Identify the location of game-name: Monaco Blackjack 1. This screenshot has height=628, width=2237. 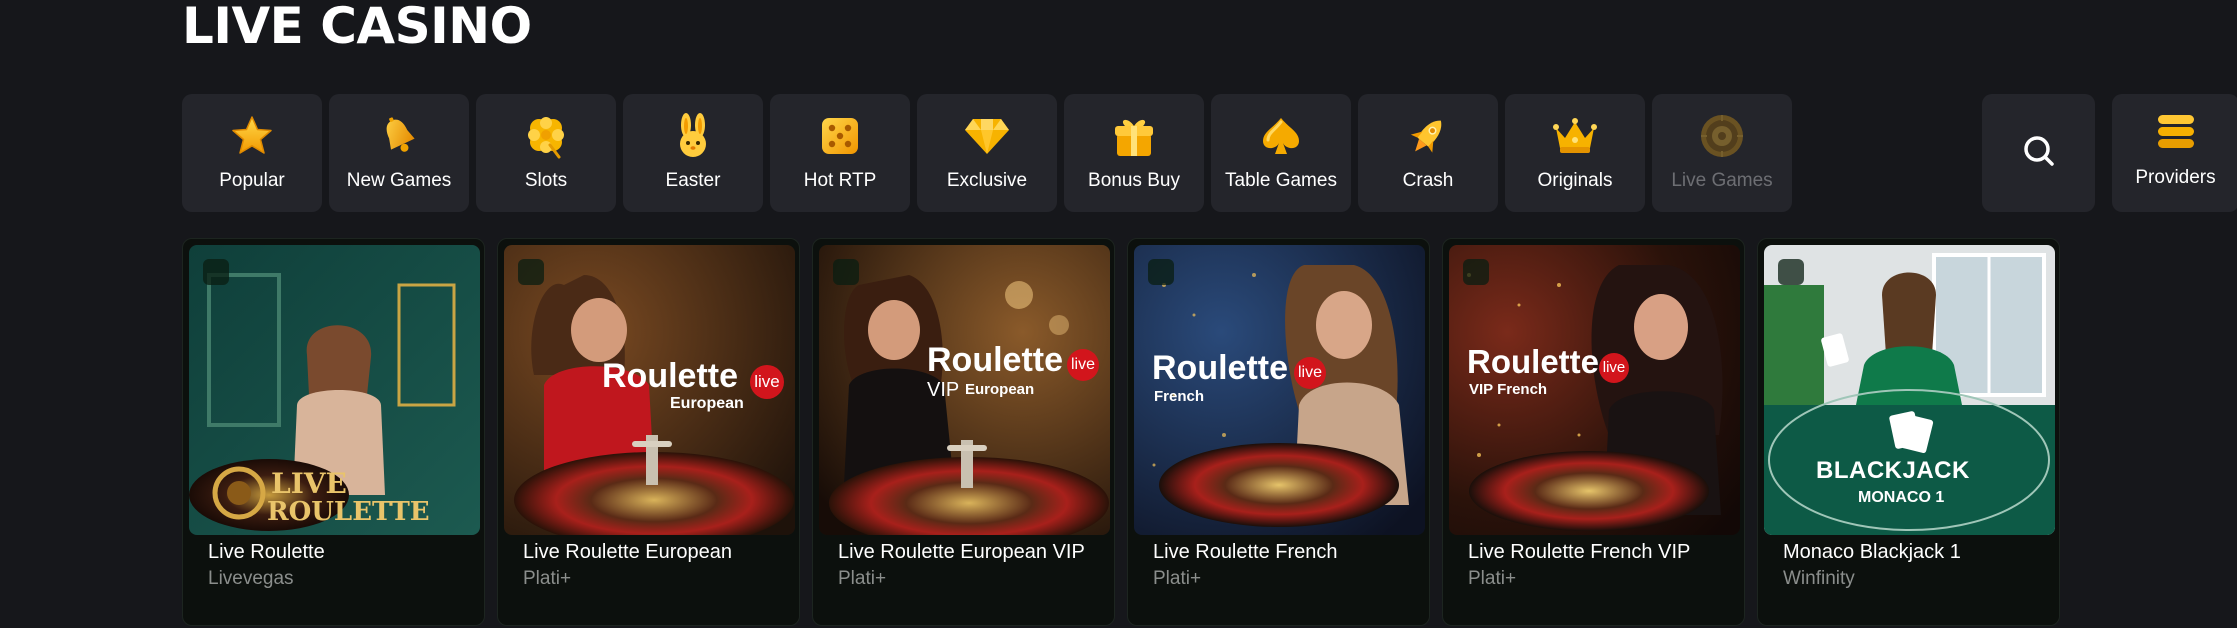
(1872, 552).